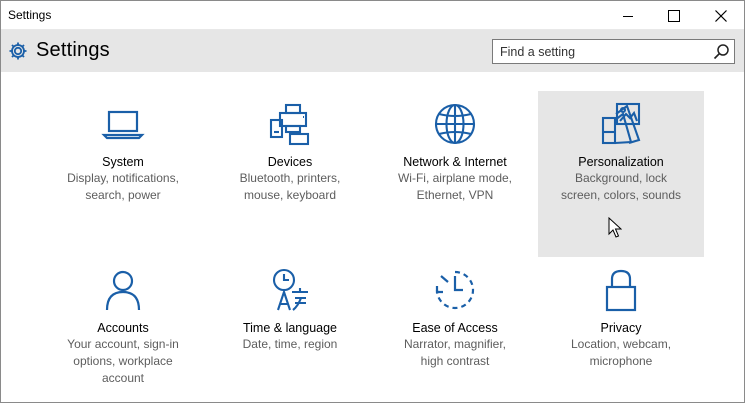 This screenshot has width=745, height=403. I want to click on page-title: Settings, so click(73, 50).